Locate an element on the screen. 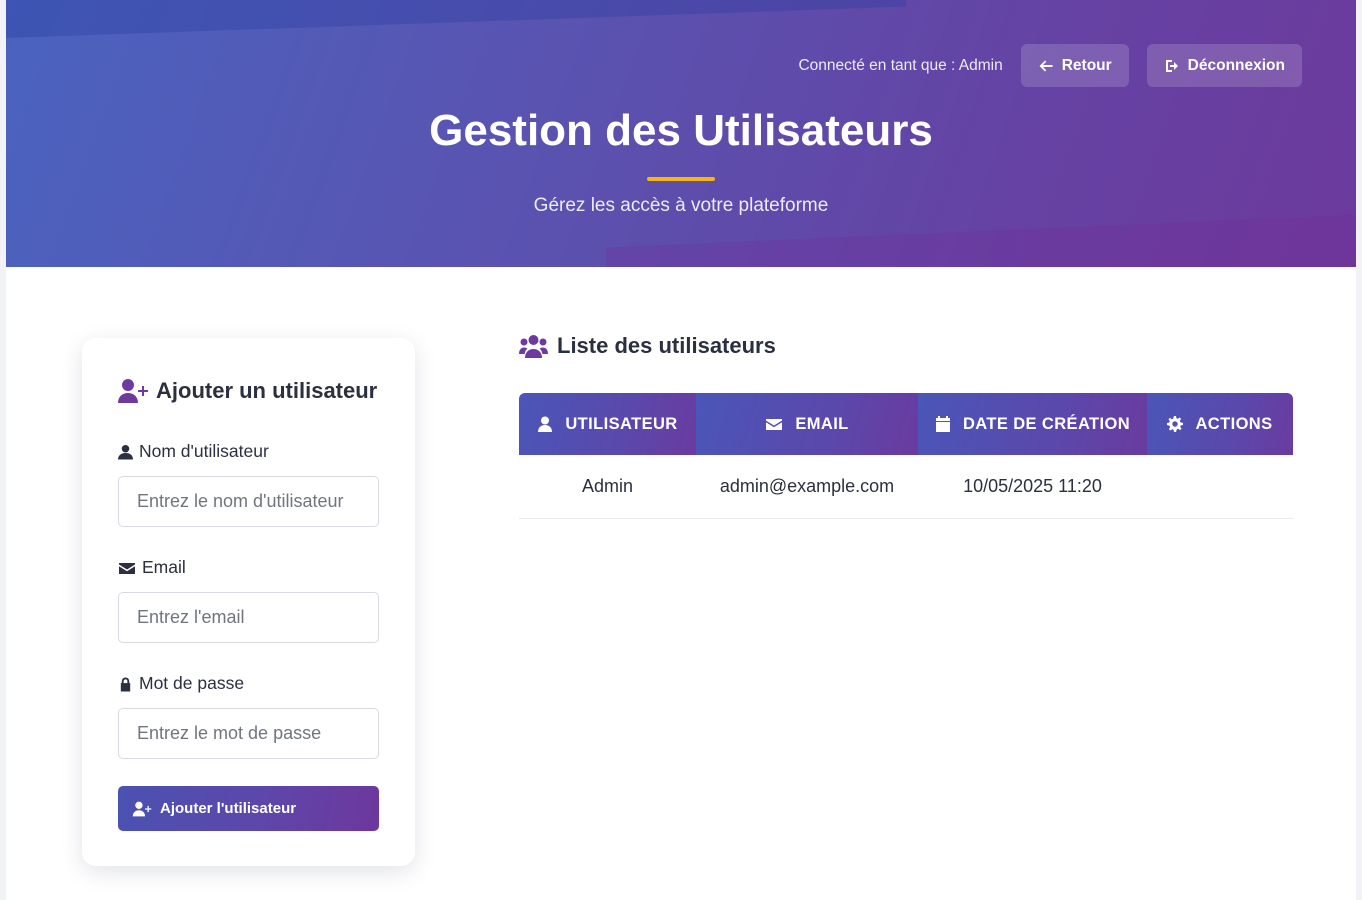 This screenshot has width=1362, height=900. column-header-email: EMAIL is located at coordinates (807, 424).